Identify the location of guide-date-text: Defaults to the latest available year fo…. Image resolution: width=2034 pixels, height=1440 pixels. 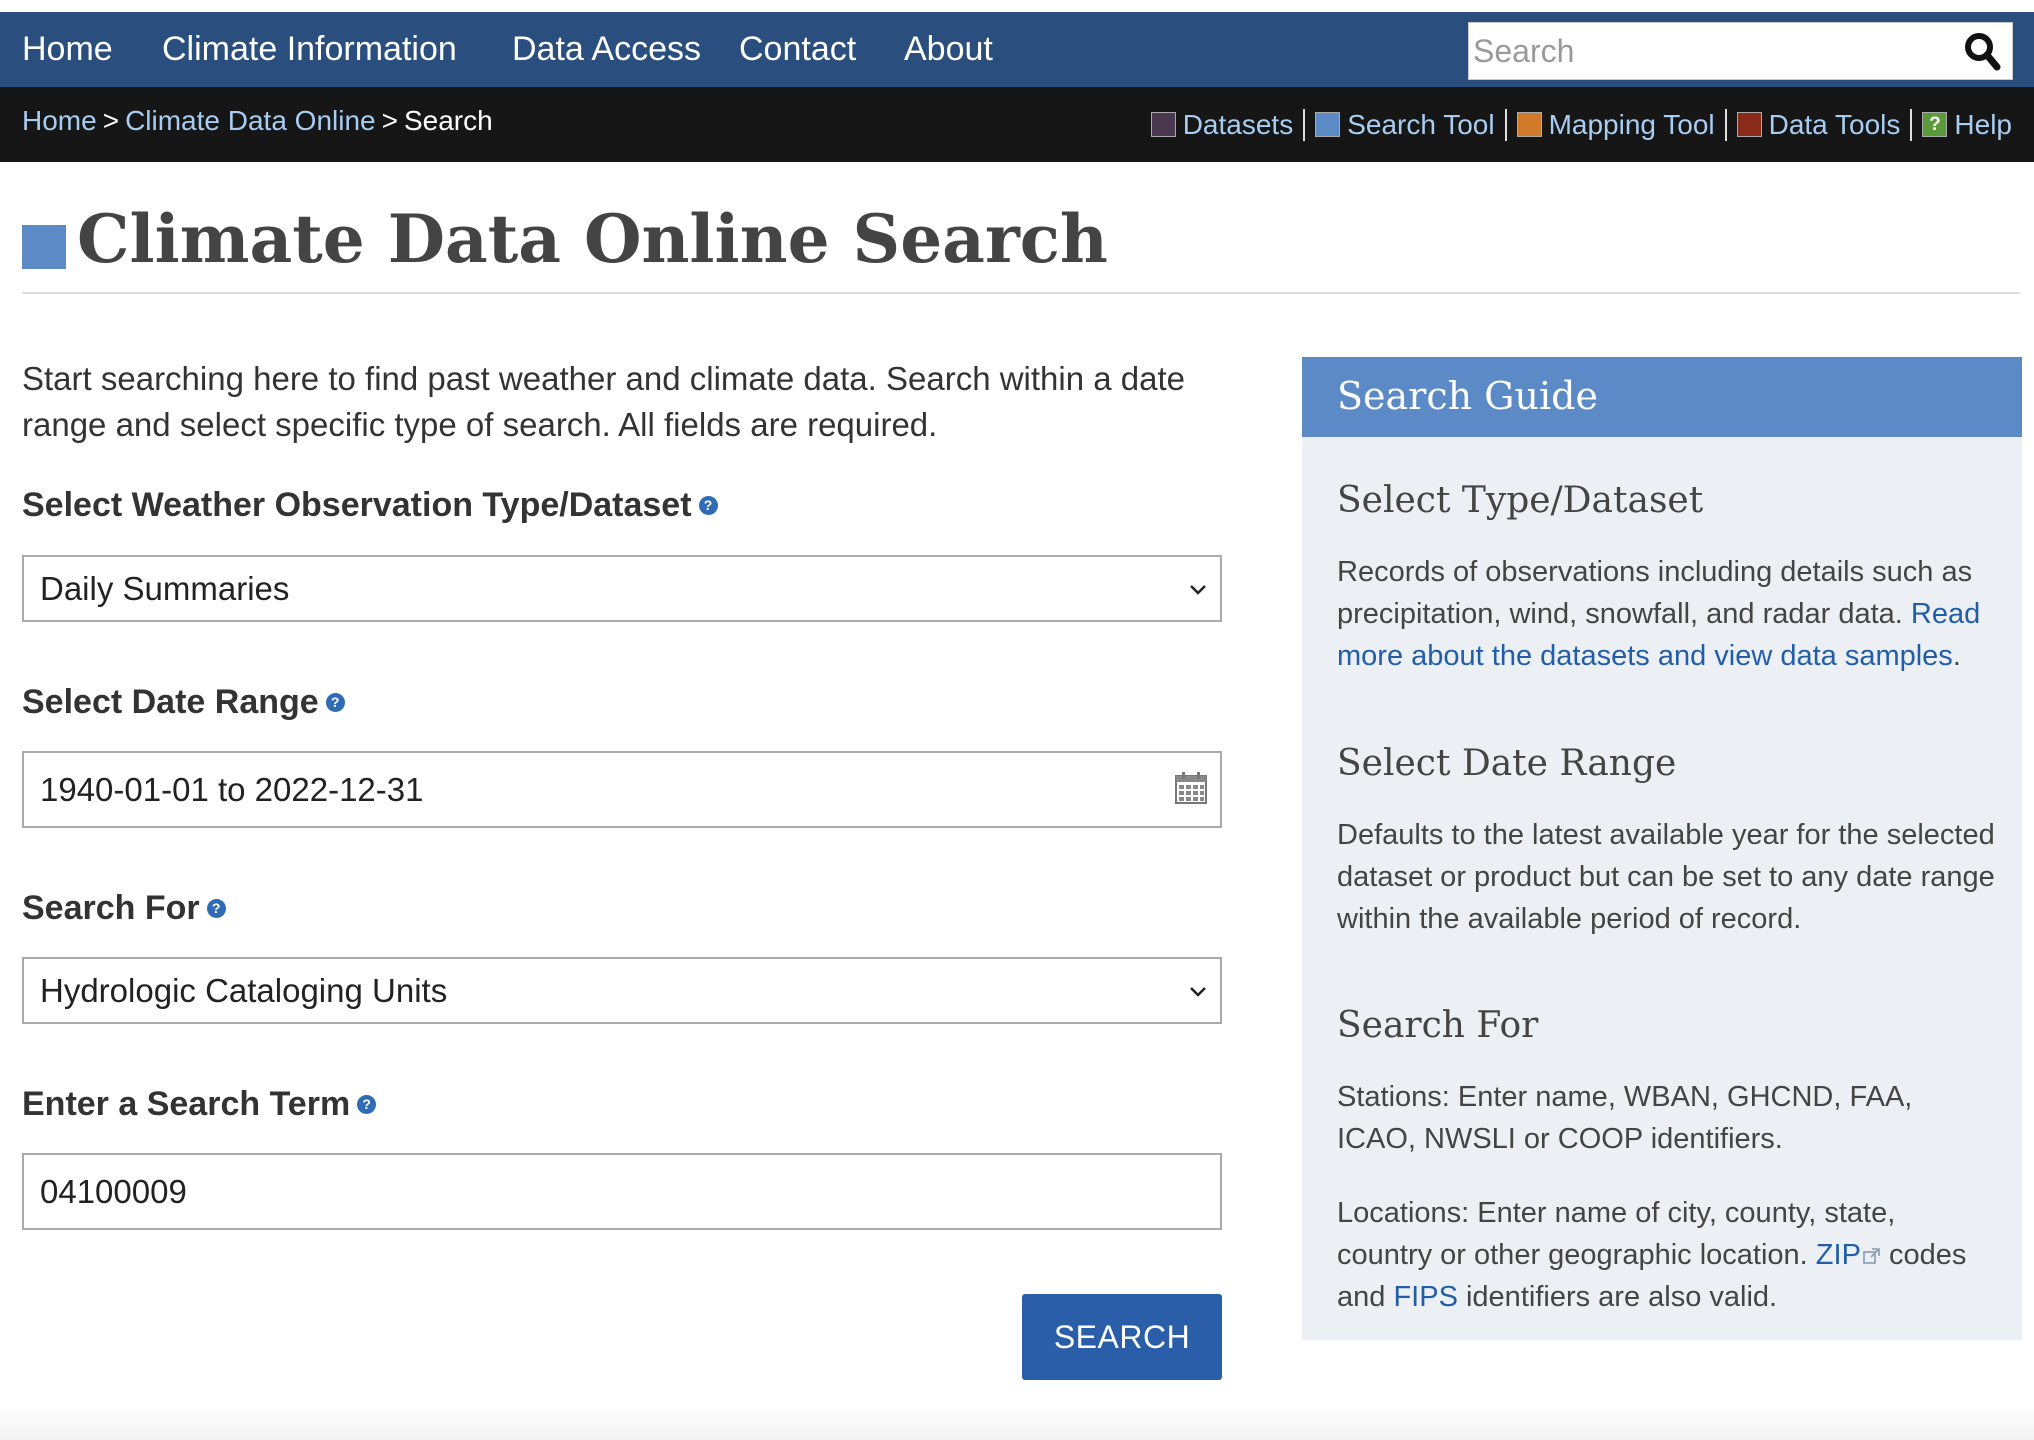
(1666, 877).